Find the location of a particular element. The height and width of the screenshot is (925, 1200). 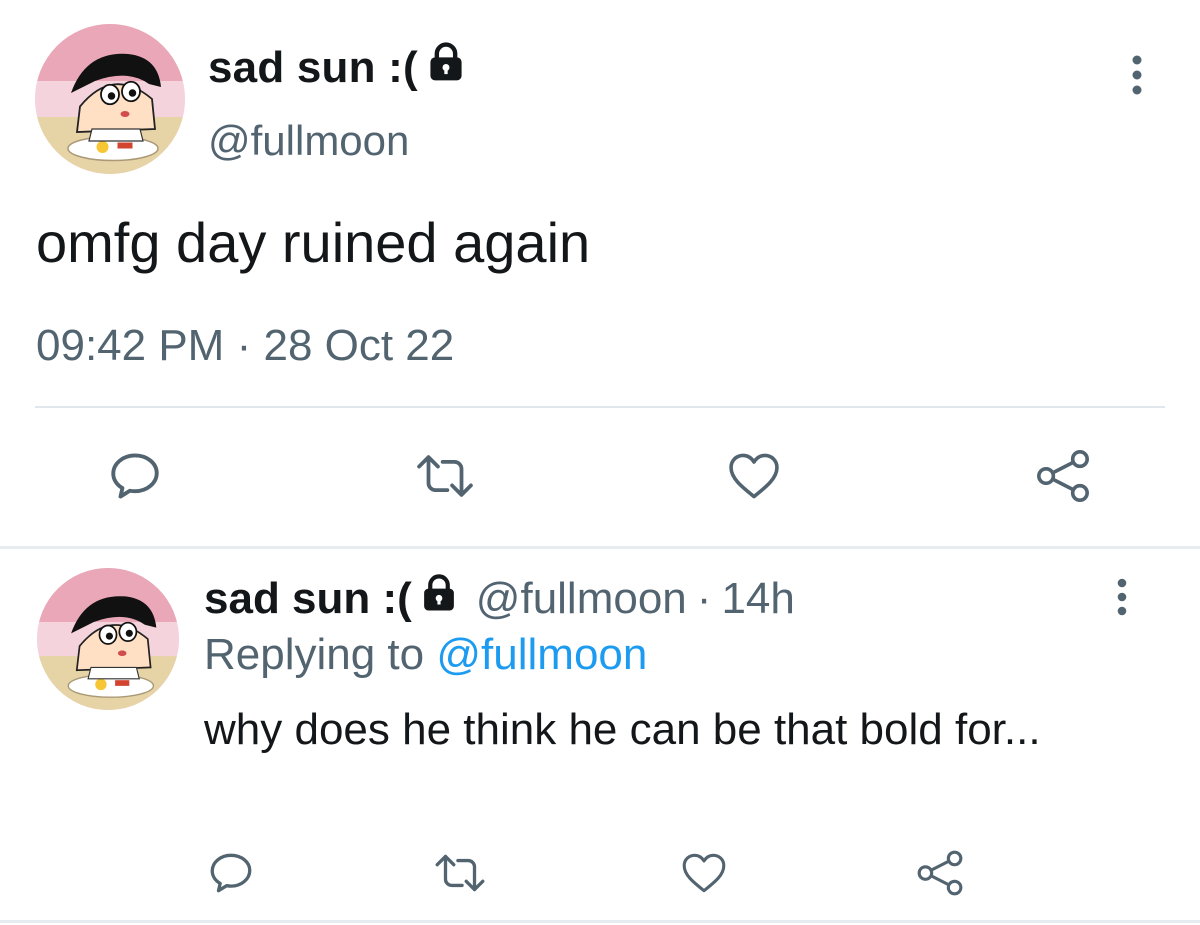

tweet-time: 14h is located at coordinates (757, 599).